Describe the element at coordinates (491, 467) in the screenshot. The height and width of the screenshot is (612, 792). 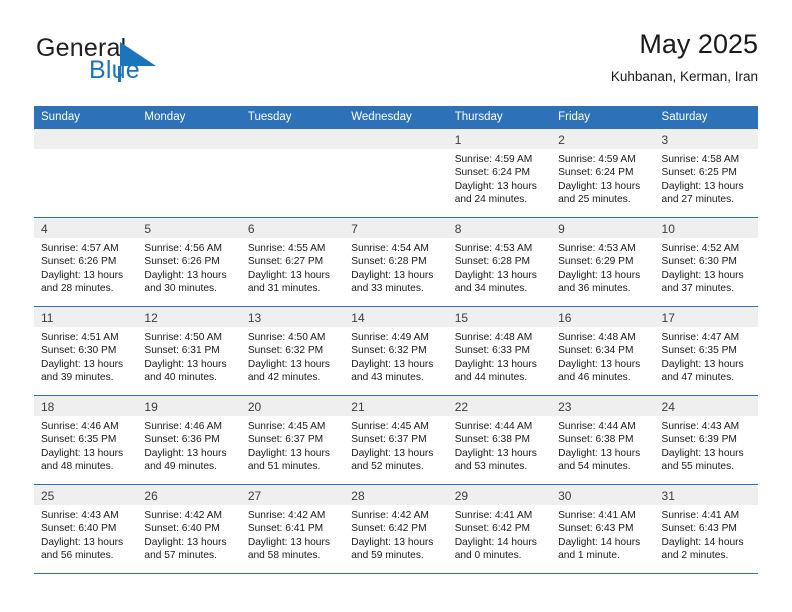
I see `daylight-text-cont: and 53 minutes.` at that location.